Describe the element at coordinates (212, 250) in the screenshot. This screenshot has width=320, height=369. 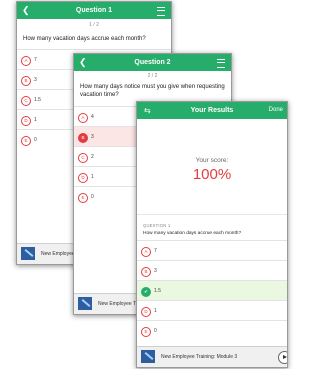
I see `answer-option: A7` at that location.